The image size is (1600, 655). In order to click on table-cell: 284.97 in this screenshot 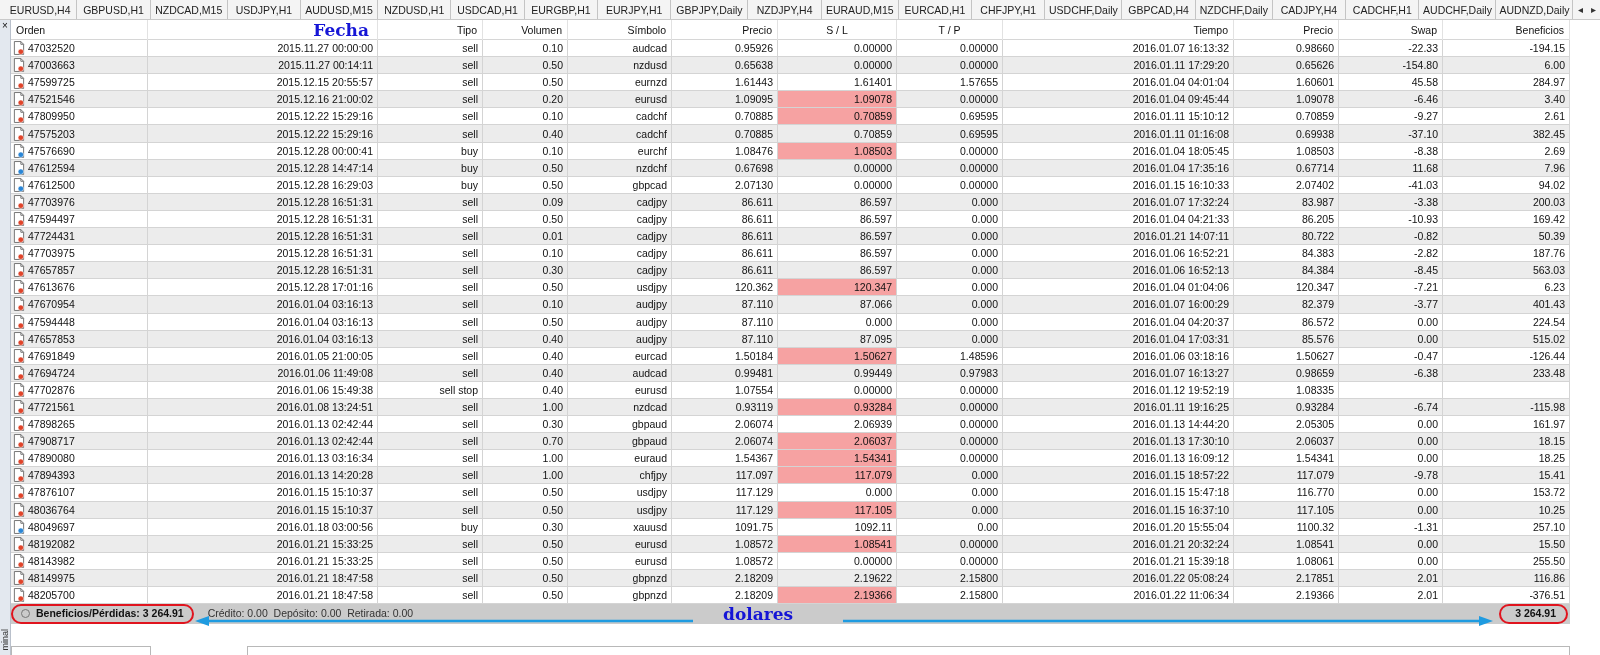, I will do `click(1506, 82)`.